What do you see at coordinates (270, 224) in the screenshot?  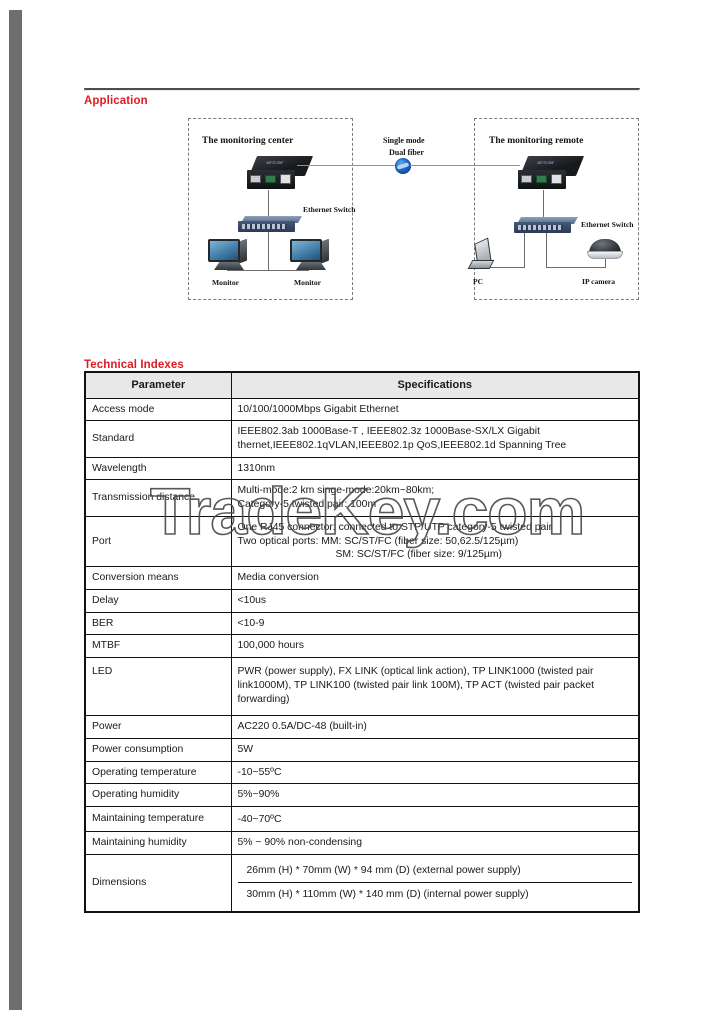 I see `ethernet-switch-icon-left` at bounding box center [270, 224].